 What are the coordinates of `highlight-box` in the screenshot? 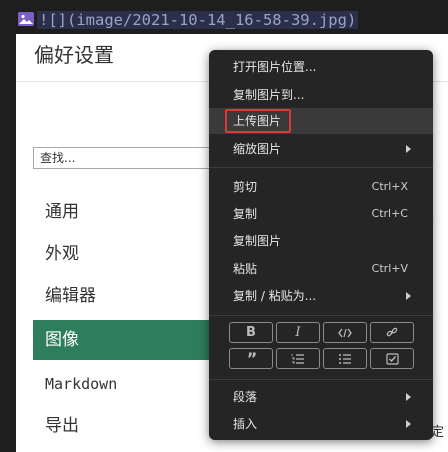 It's located at (258, 121).